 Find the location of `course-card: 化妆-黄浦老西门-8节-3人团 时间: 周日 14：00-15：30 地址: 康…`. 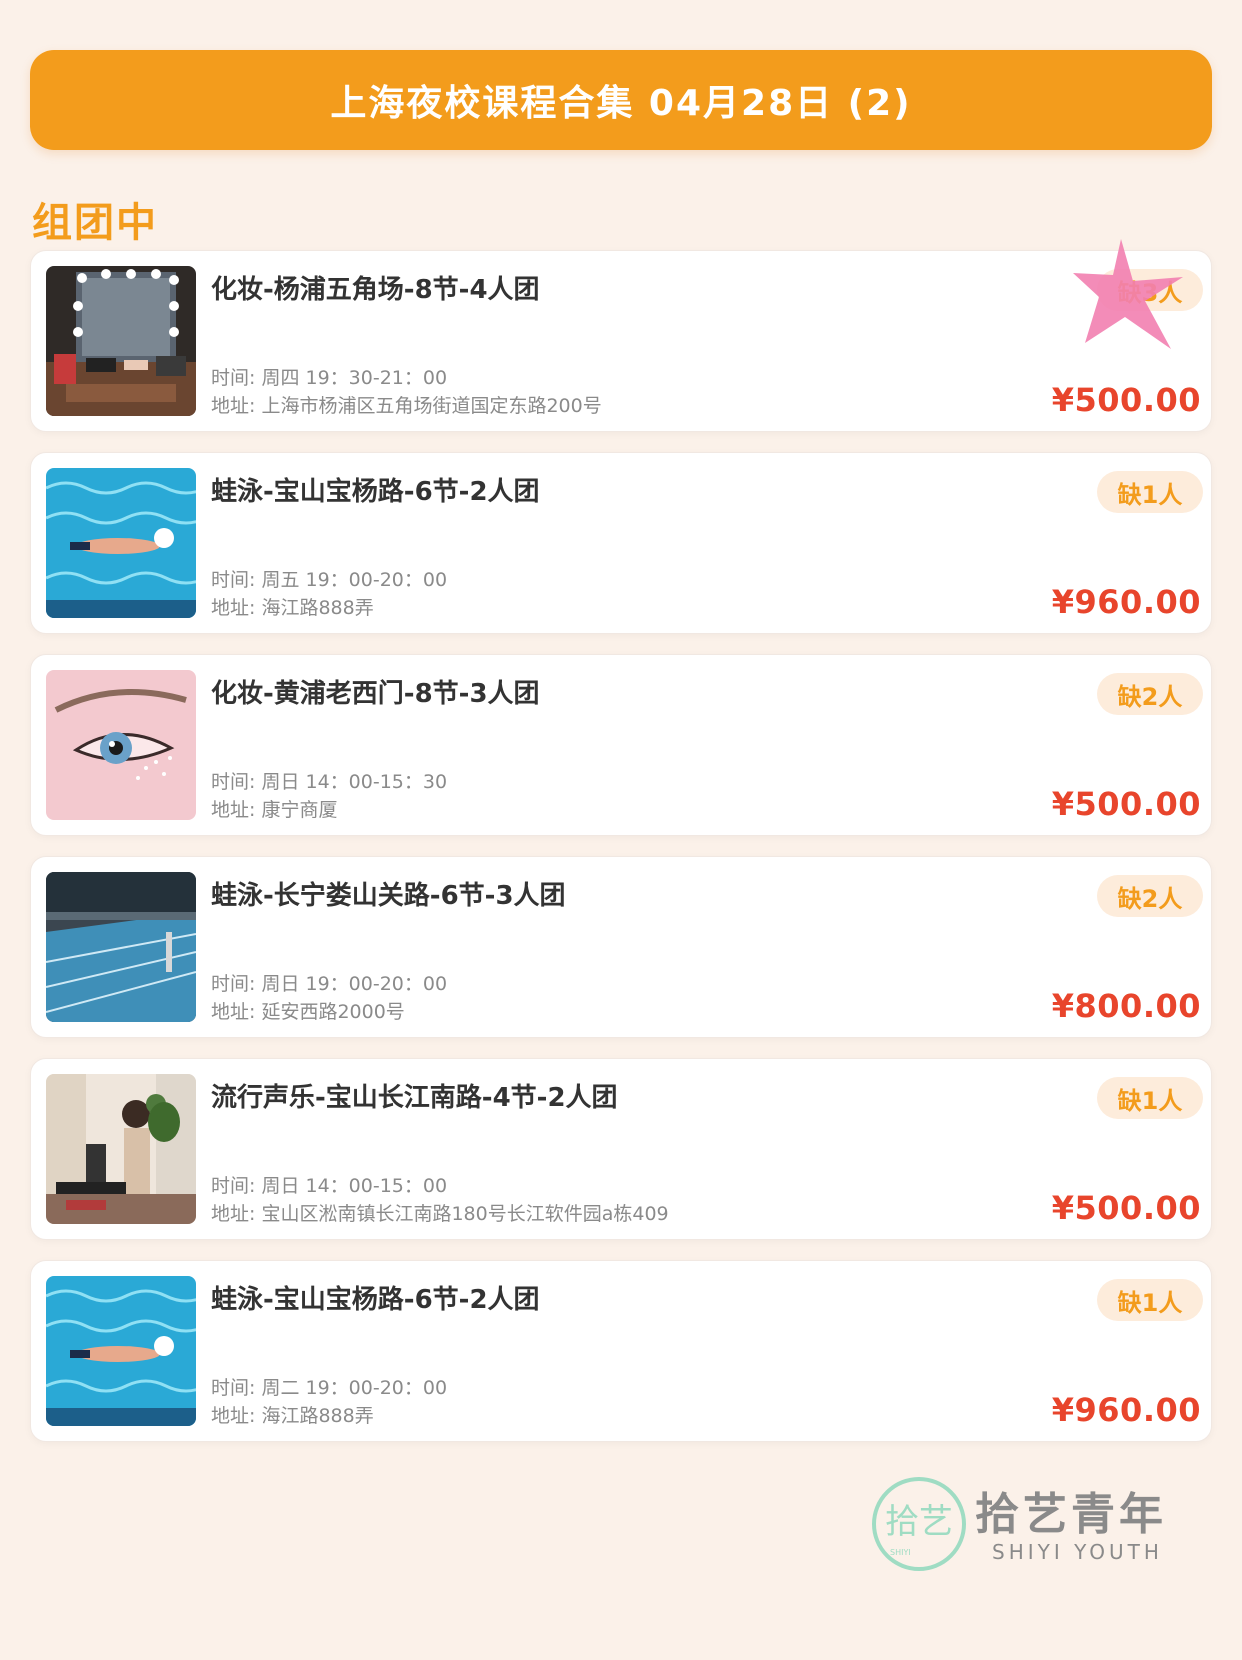

course-card: 化妆-黄浦老西门-8节-3人团 时间: 周日 14：00-15：30 地址: 康… is located at coordinates (621, 745).